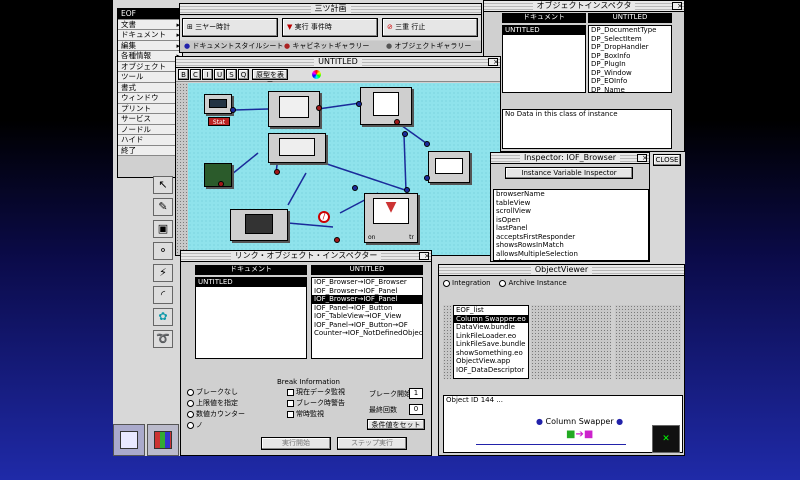 This screenshot has width=800, height=480. Describe the element at coordinates (129, 440) in the screenshot. I see `dock-file-viewer-icon` at that location.